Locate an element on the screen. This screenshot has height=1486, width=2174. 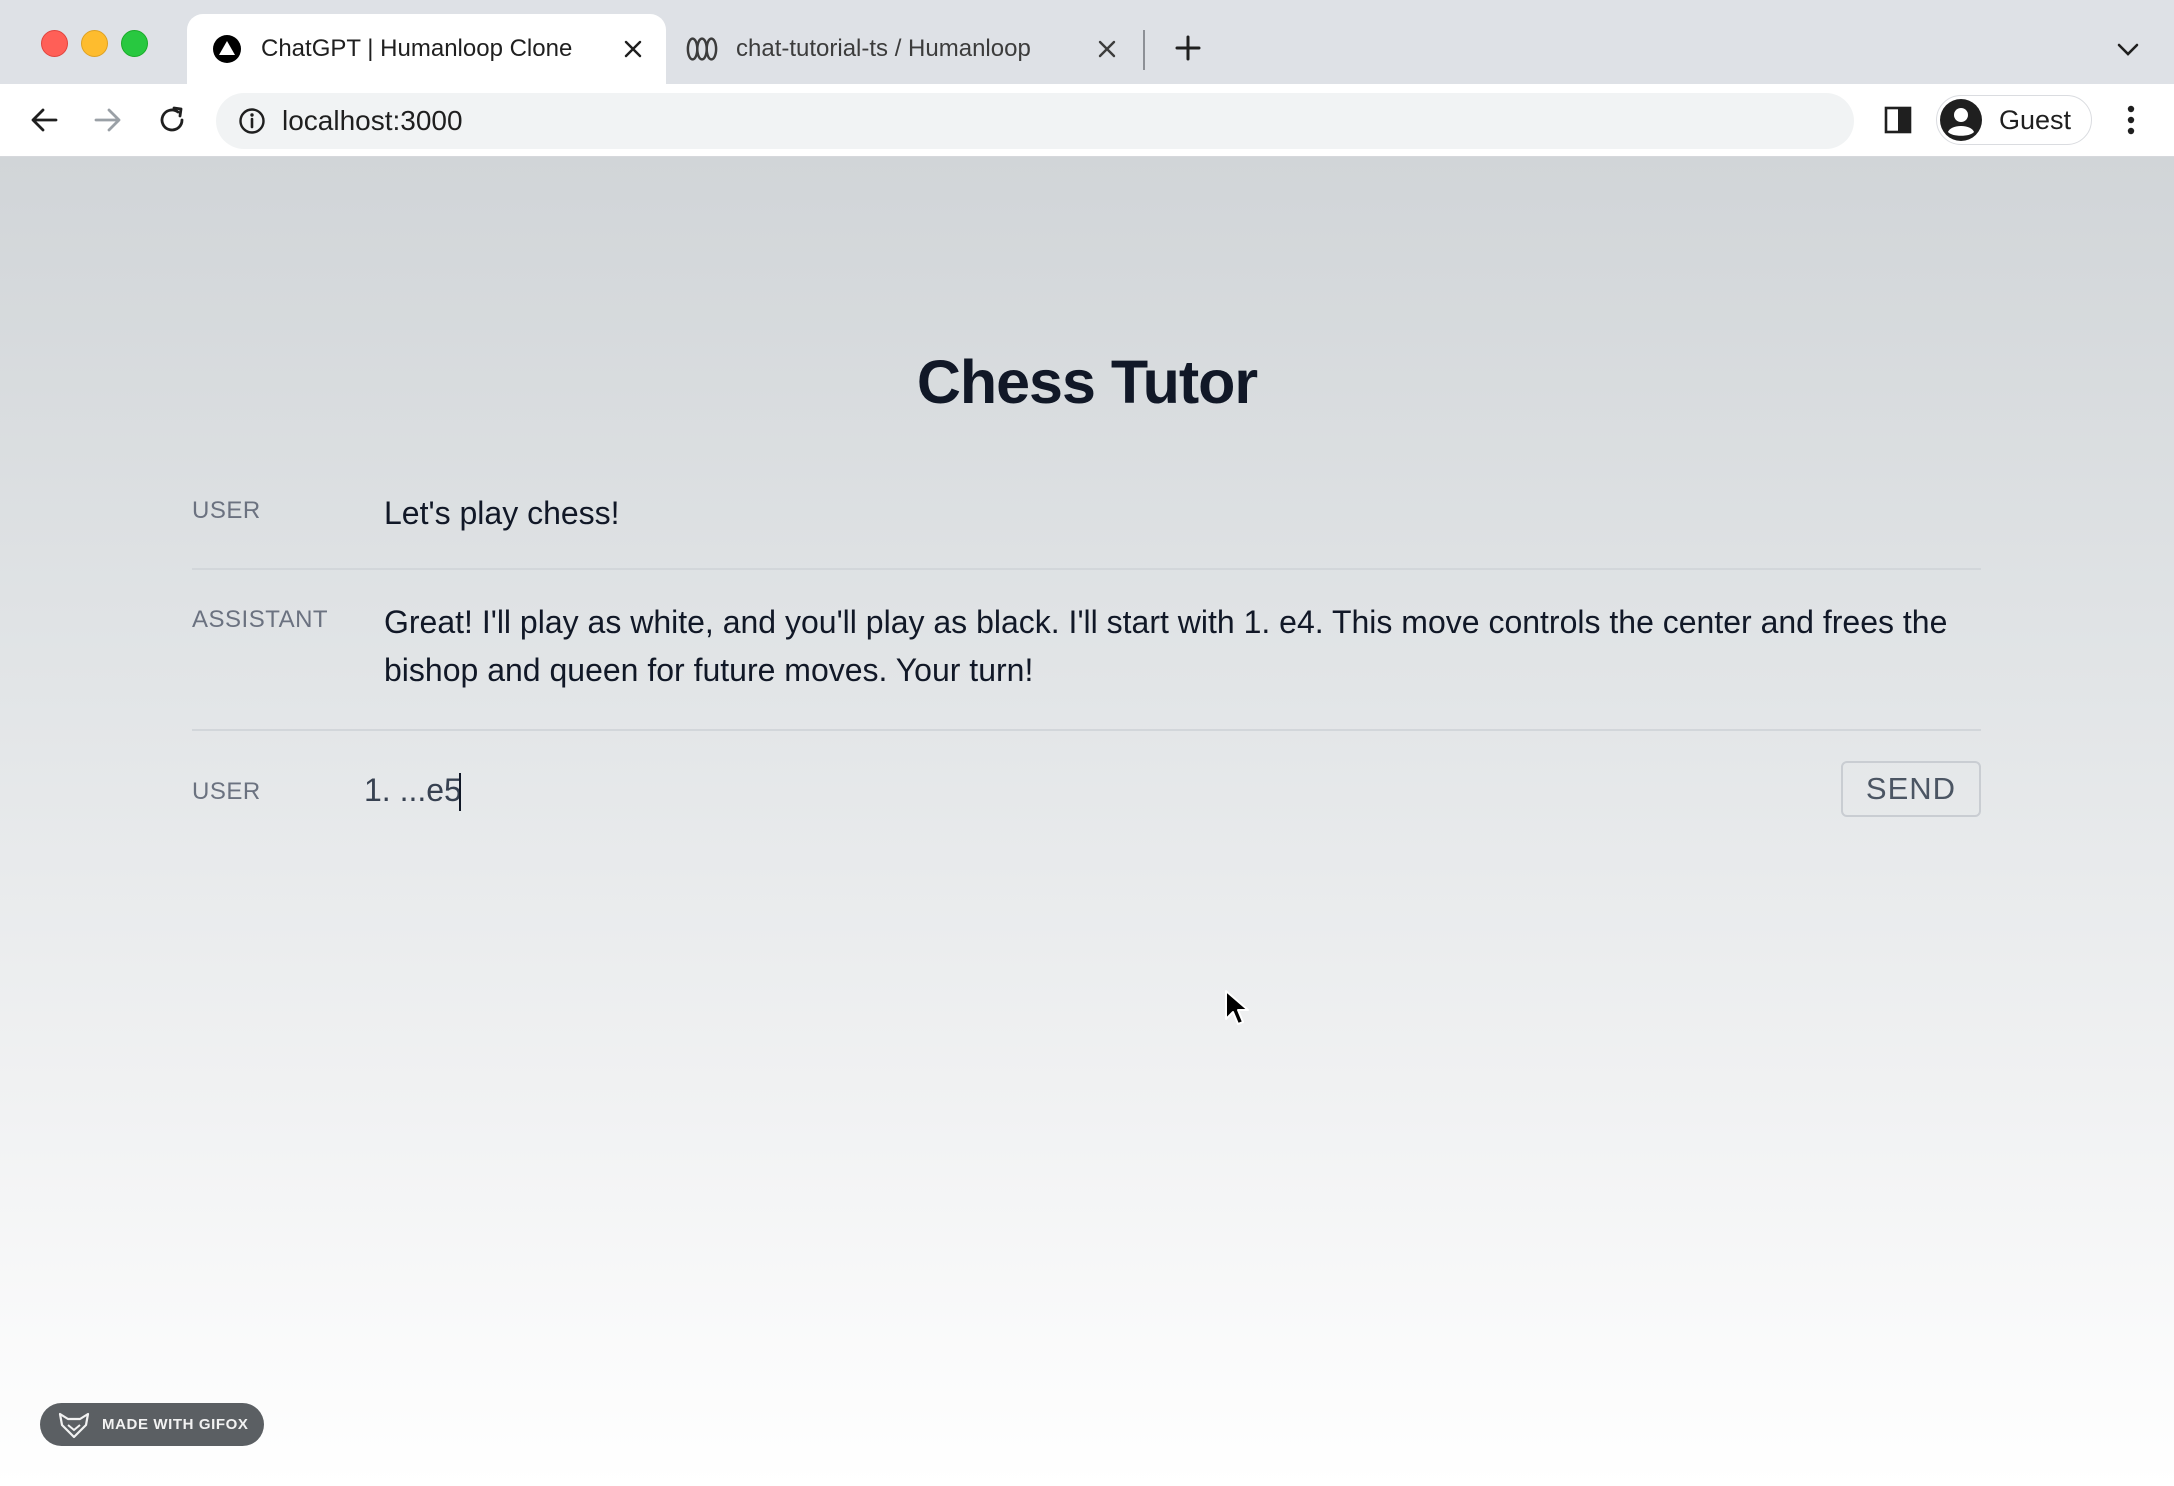
page-title: Chess Tutor is located at coordinates (1087, 382).